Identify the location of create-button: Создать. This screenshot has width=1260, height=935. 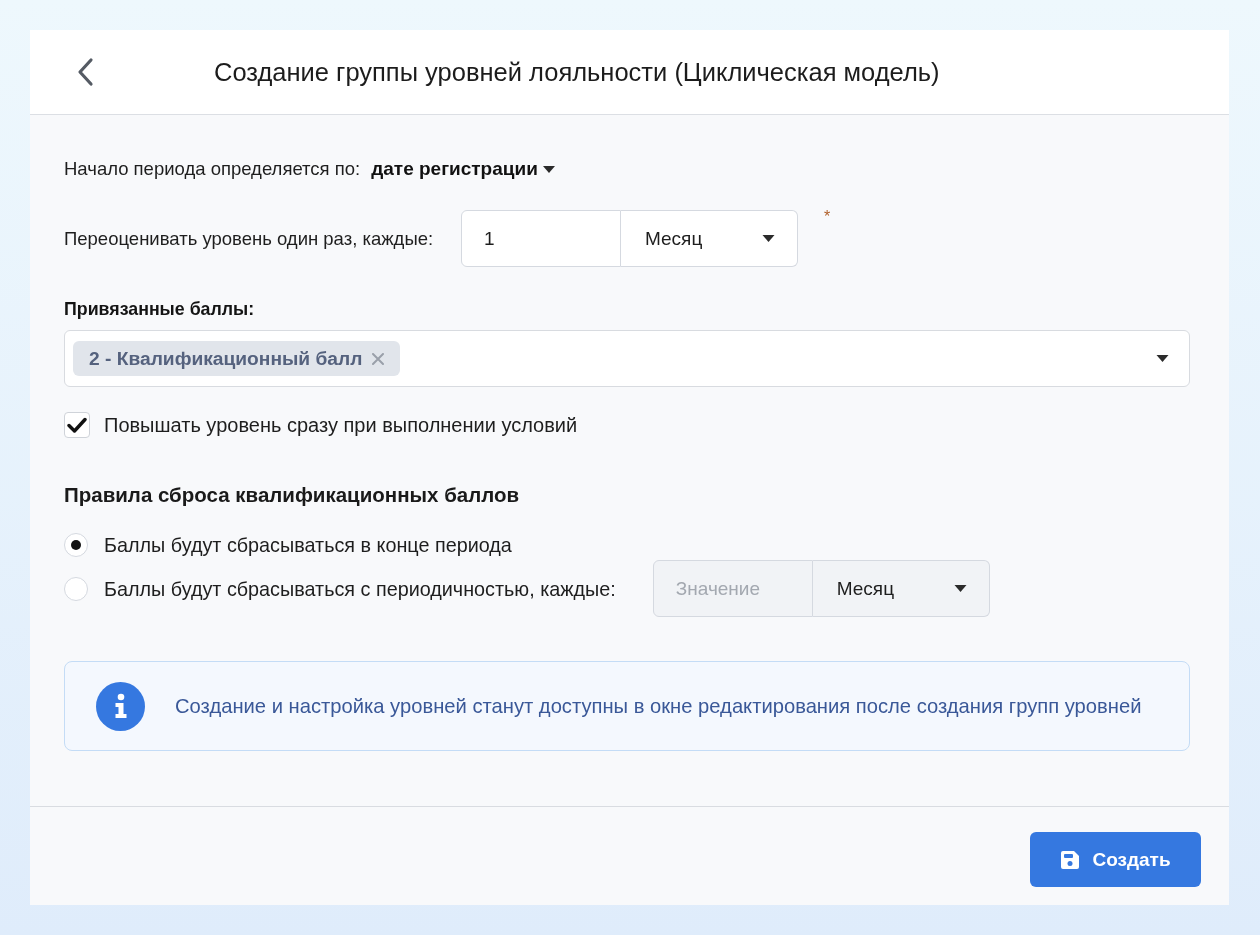
(1115, 859).